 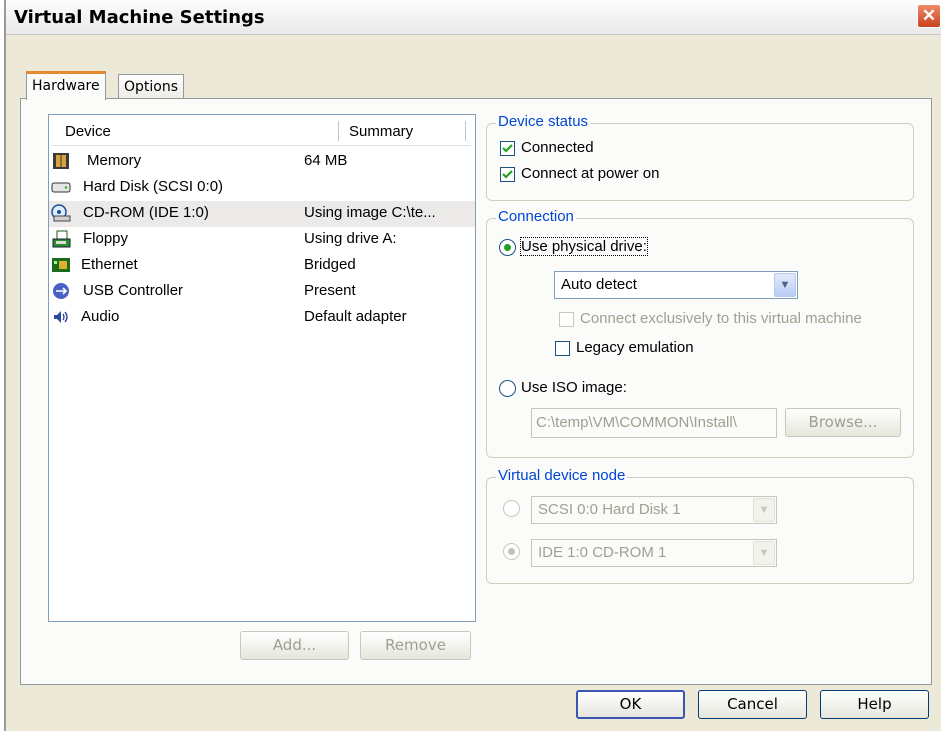 I want to click on virtual-device-node-group, so click(x=700, y=530).